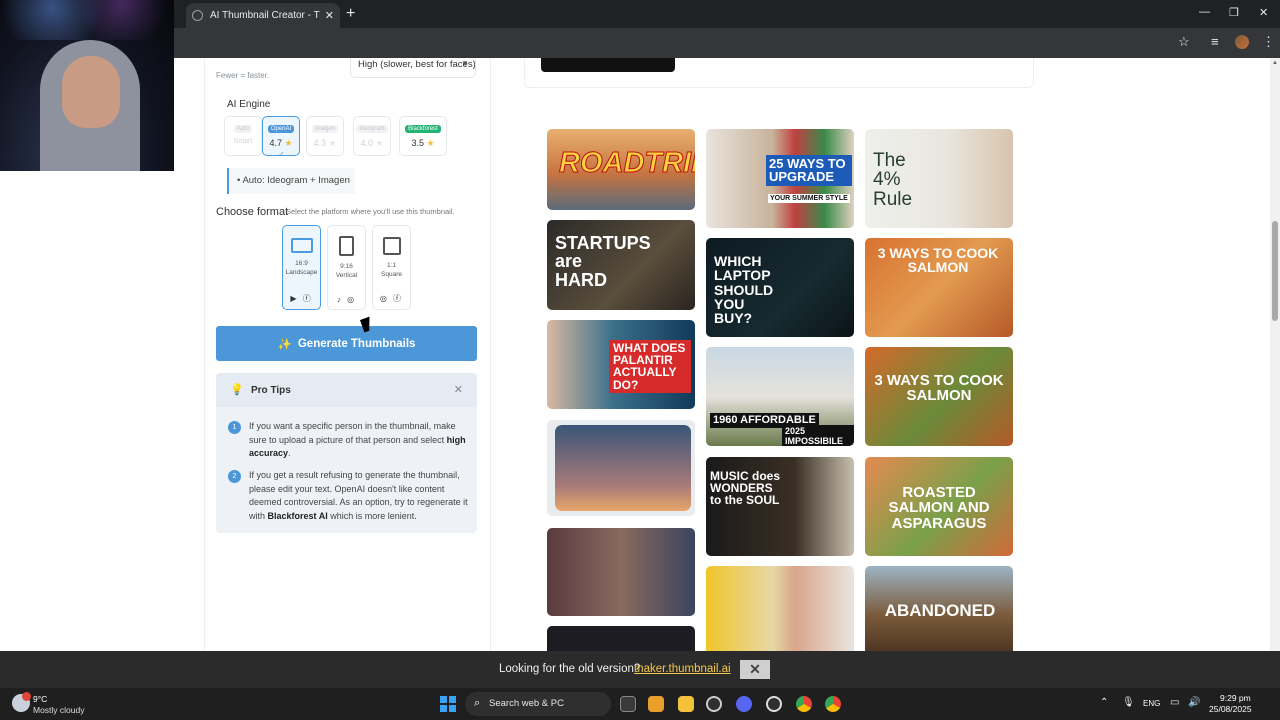 Image resolution: width=1280 pixels, height=720 pixels. What do you see at coordinates (325, 136) in the screenshot?
I see `engine-option-imagen: Imagen 4.3 ★` at bounding box center [325, 136].